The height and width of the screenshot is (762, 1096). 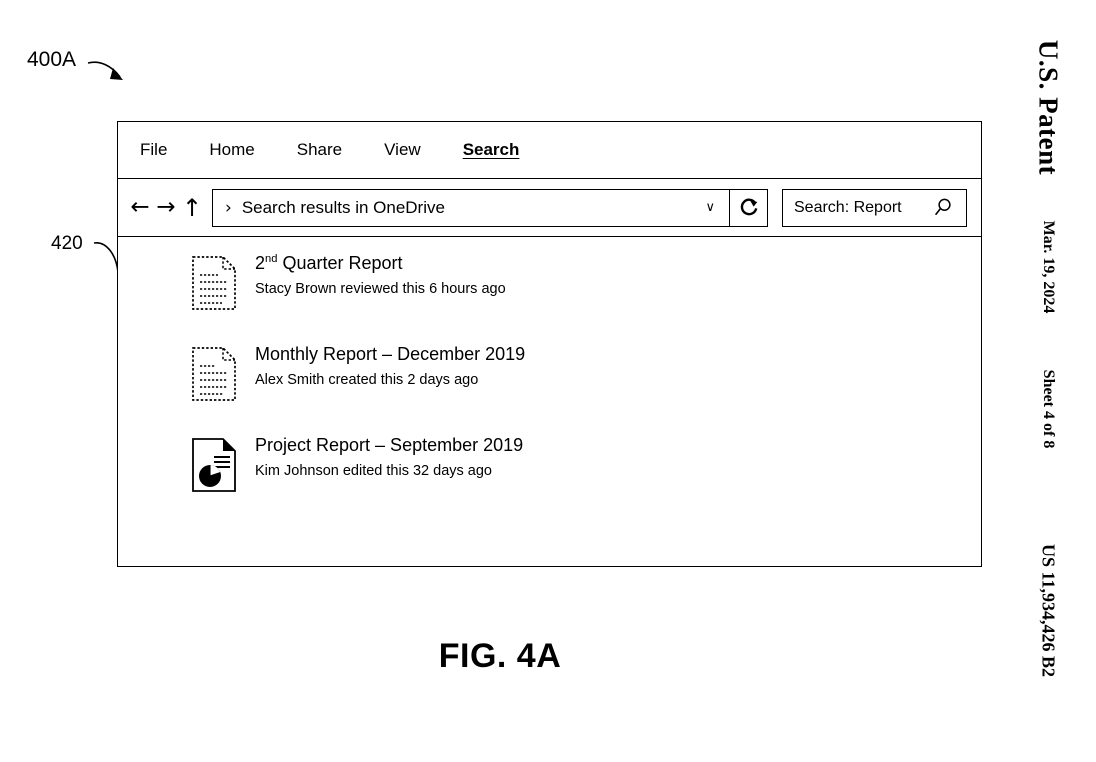 What do you see at coordinates (1048, 107) in the screenshot?
I see `patent-office-label: U.S. Patent` at bounding box center [1048, 107].